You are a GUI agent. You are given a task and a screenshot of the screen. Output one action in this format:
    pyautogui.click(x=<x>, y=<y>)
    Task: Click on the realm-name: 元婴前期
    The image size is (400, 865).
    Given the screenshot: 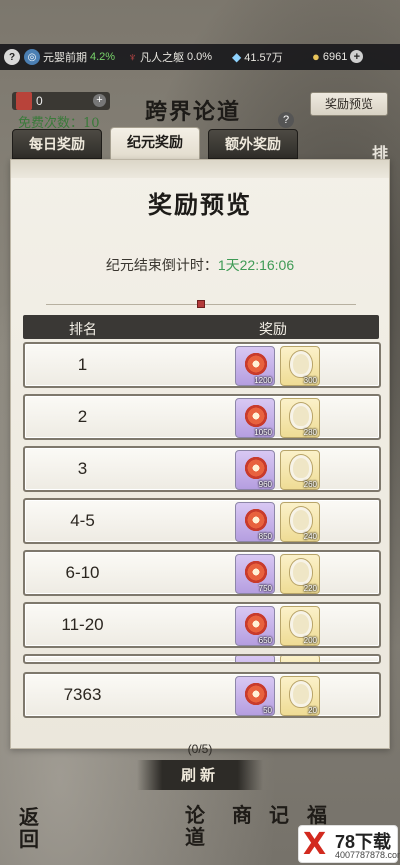 What is the action you would take?
    pyautogui.click(x=65, y=58)
    